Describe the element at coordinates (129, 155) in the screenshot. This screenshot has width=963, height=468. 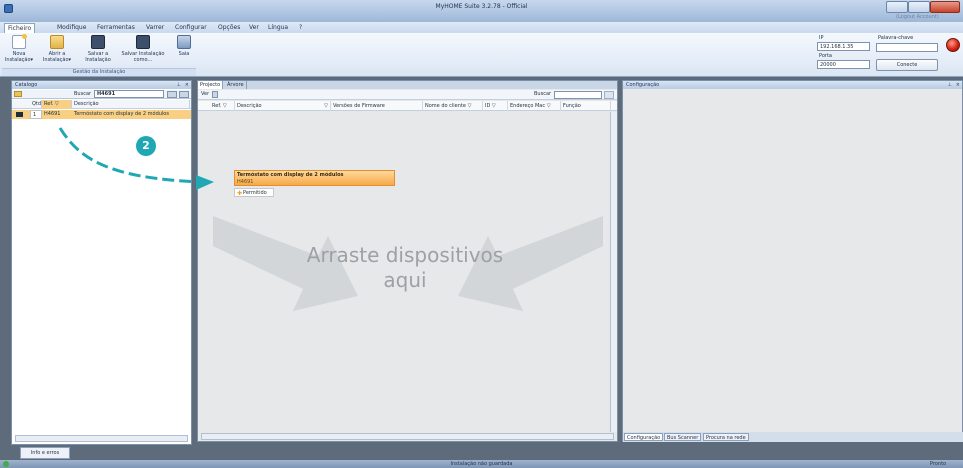
I see `dashed-arrow` at that location.